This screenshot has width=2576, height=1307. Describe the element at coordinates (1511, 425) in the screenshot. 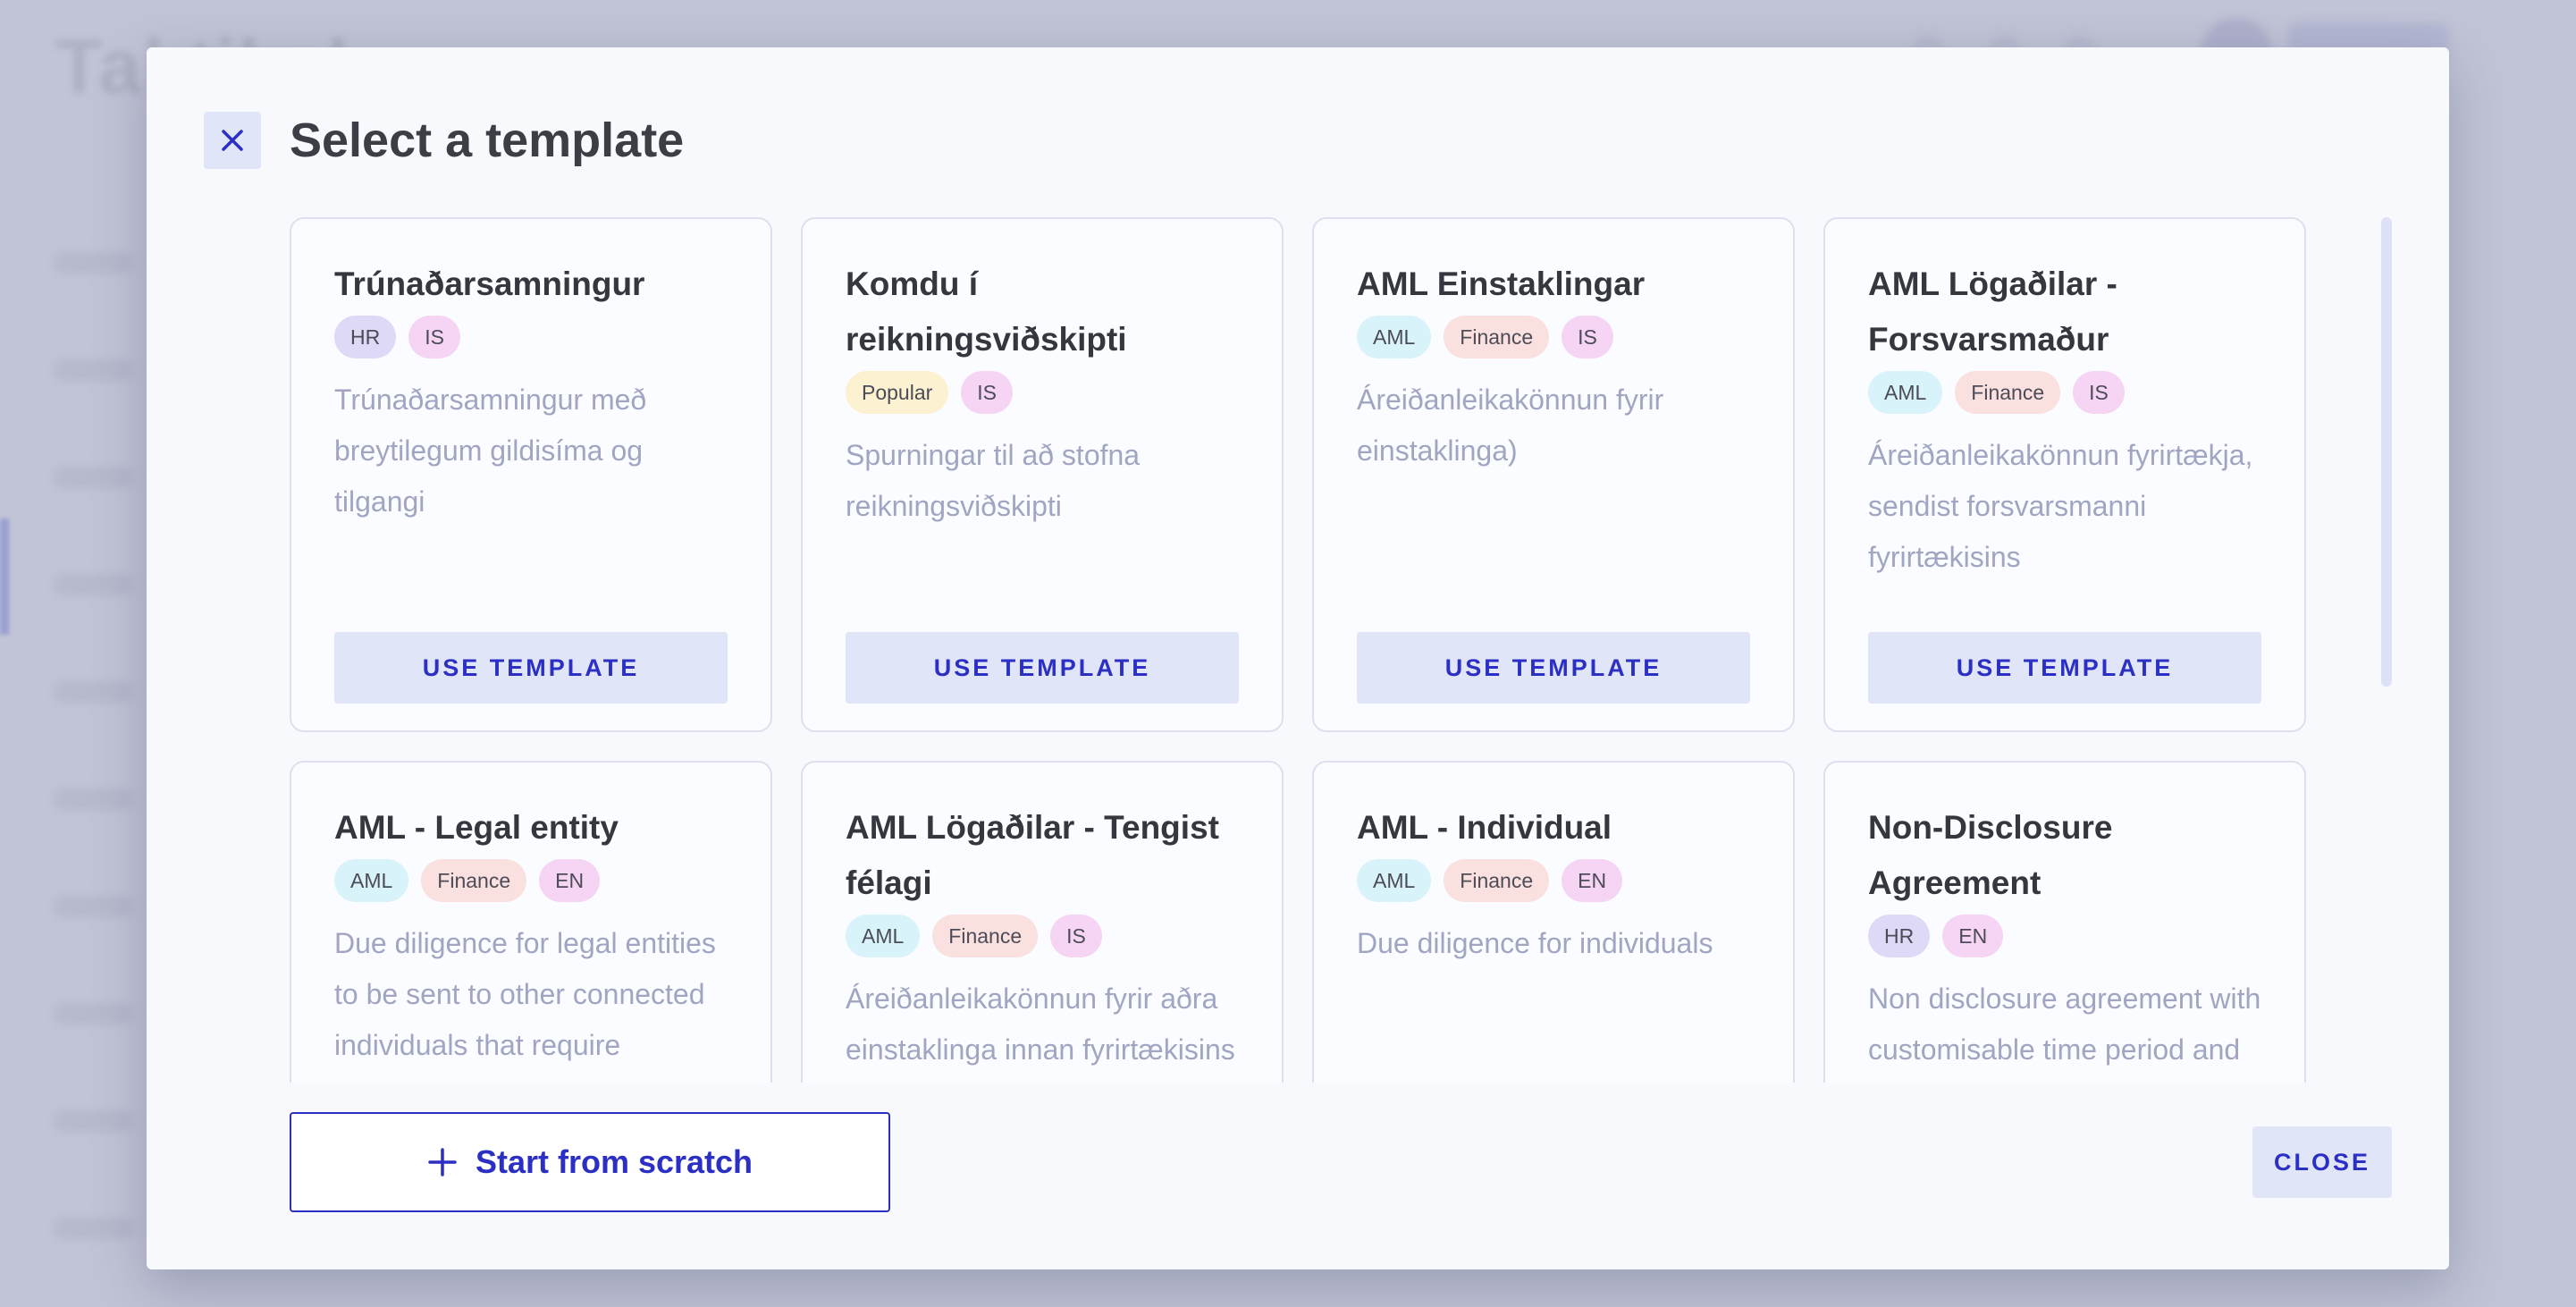

I see `template-description: Áreiðanleikakönnun fyrir einstaklinga)` at that location.